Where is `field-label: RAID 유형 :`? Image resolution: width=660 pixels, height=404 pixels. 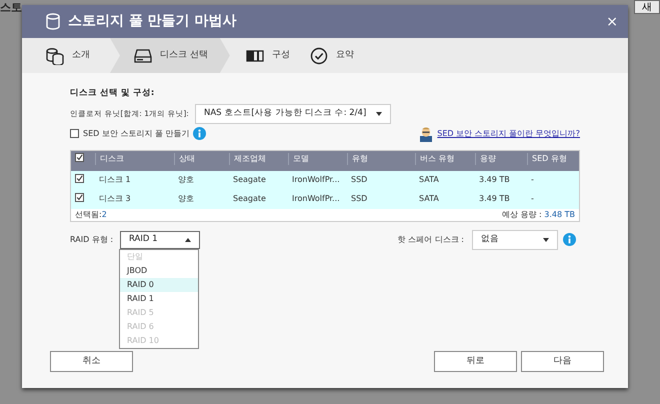 field-label: RAID 유형 : is located at coordinates (92, 240).